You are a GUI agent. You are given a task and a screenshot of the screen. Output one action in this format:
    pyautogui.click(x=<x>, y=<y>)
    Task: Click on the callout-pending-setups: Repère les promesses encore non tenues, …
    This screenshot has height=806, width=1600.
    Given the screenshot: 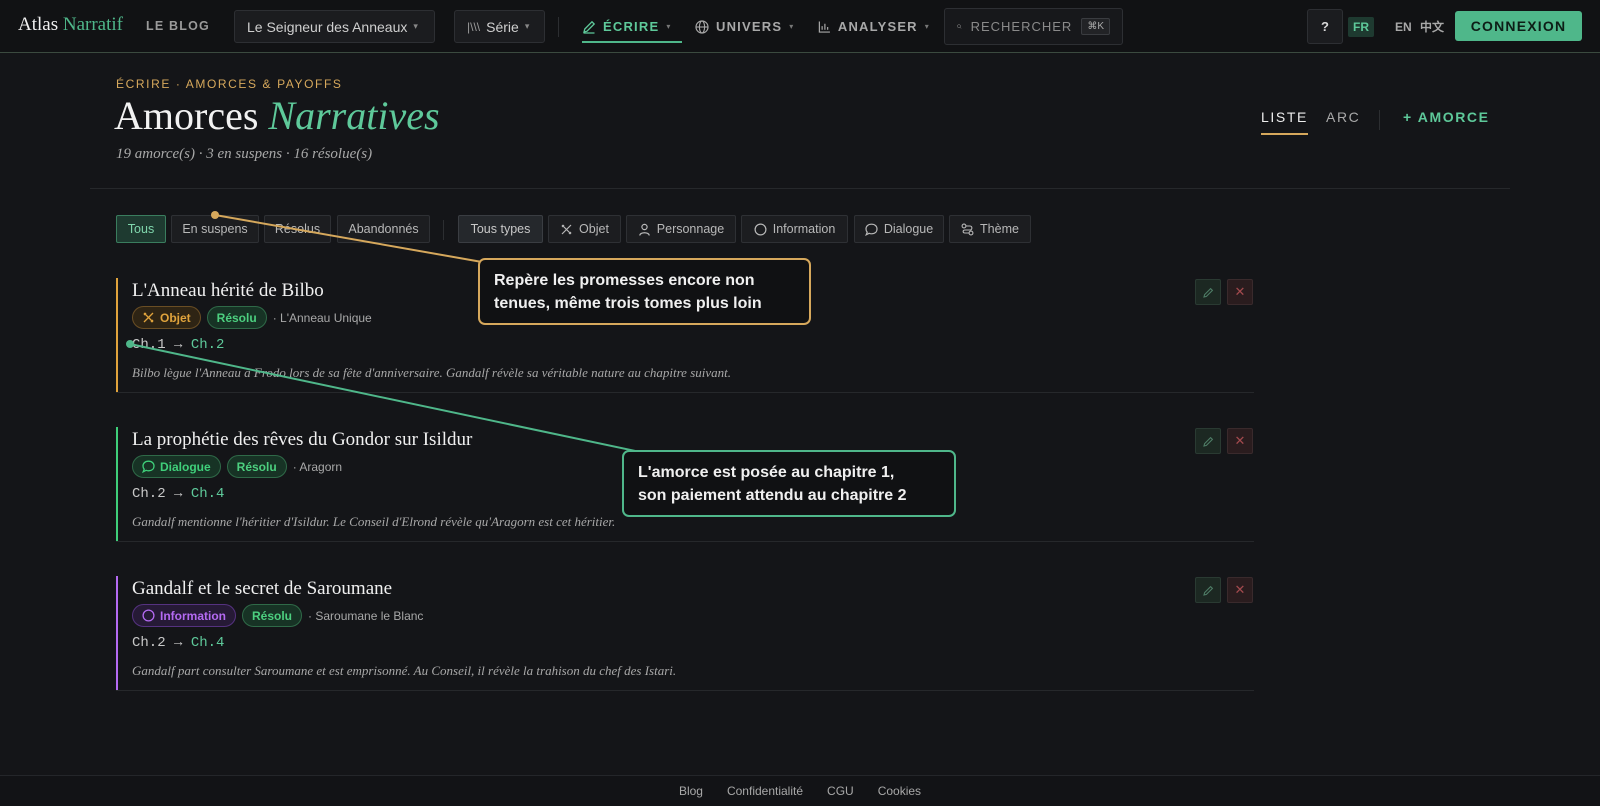 What is the action you would take?
    pyautogui.click(x=644, y=291)
    